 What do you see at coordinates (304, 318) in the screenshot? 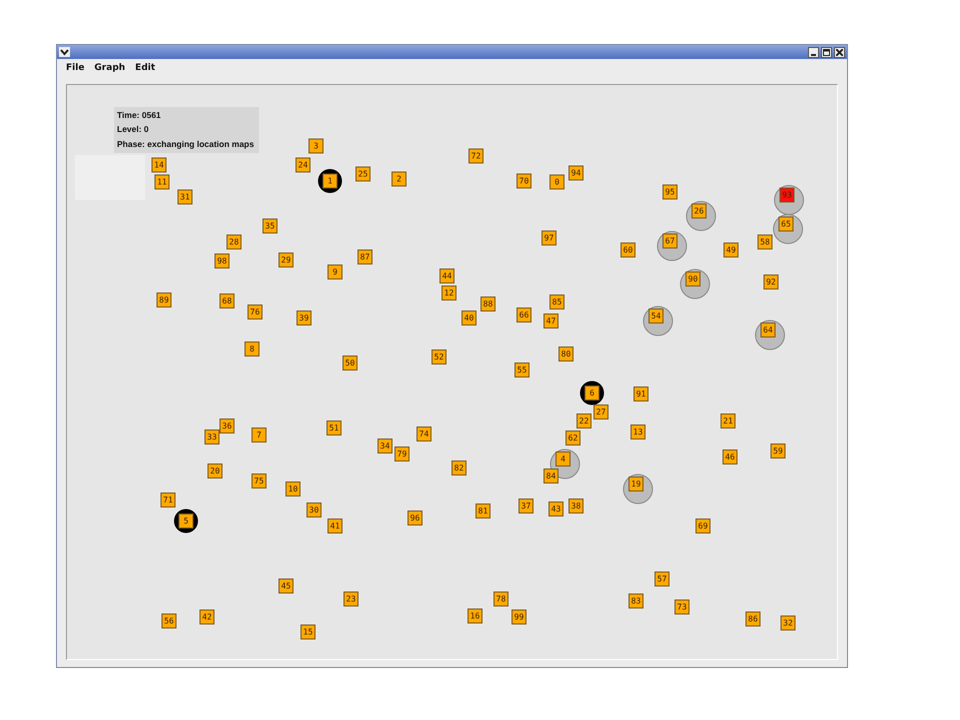
I see `graph-node: 39` at bounding box center [304, 318].